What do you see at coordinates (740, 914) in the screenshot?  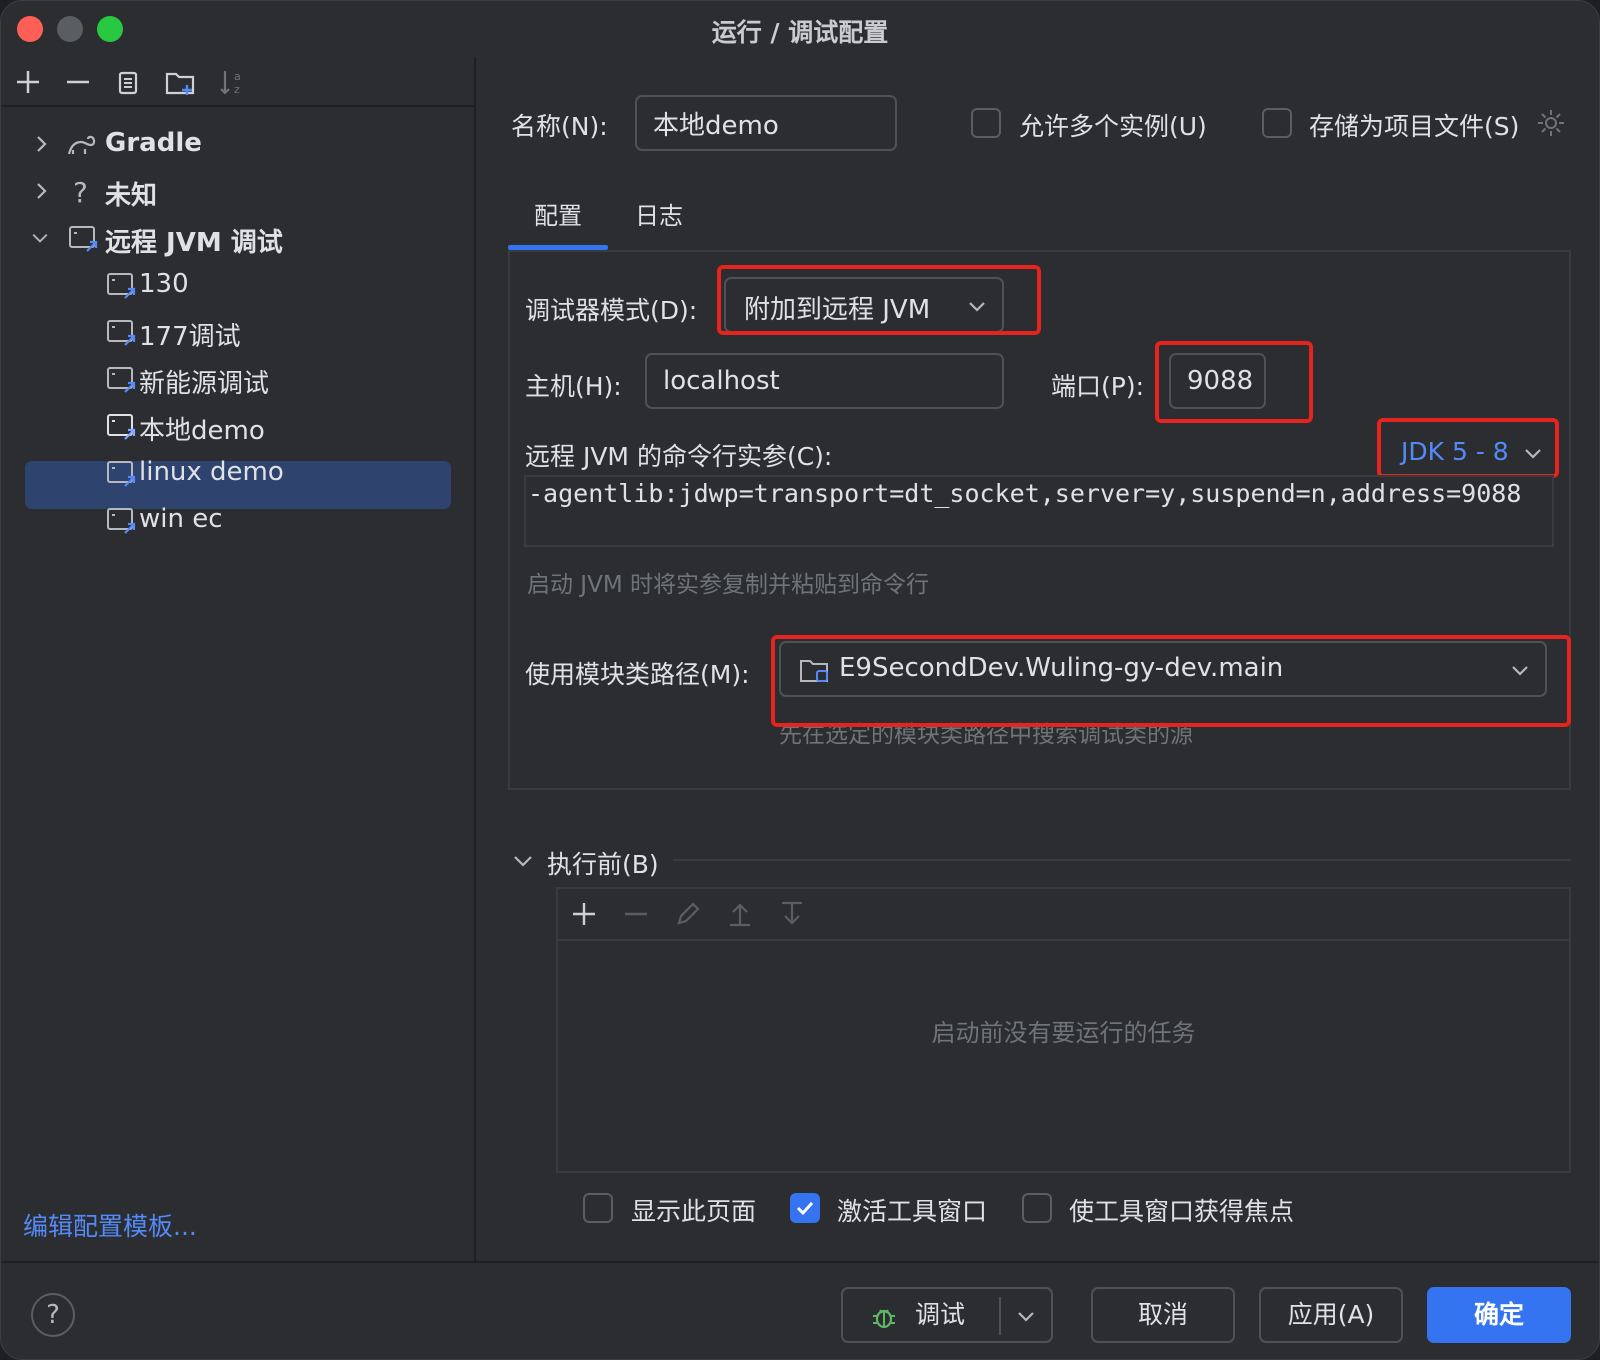 I see `move-up-icon` at bounding box center [740, 914].